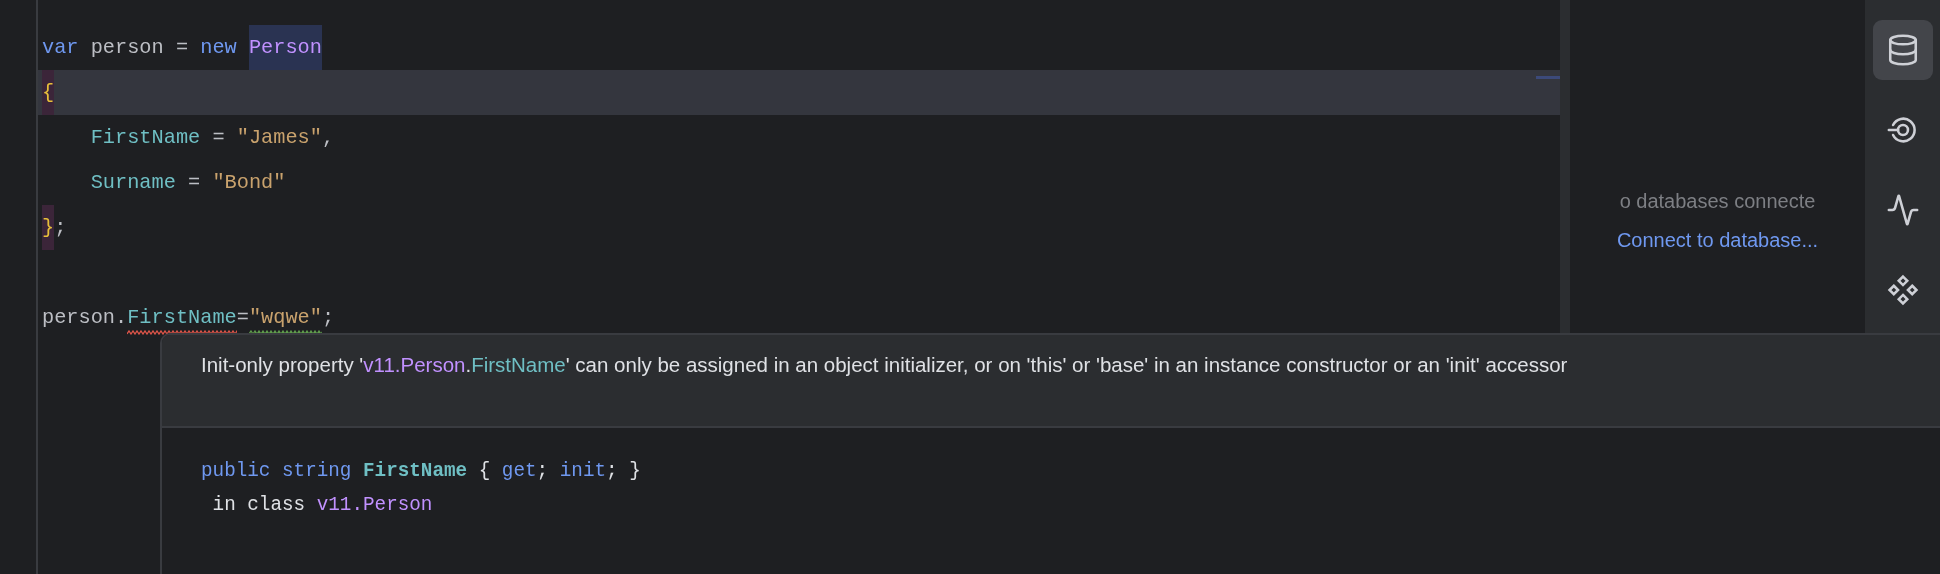  What do you see at coordinates (1902, 210) in the screenshot?
I see `activity-icon` at bounding box center [1902, 210].